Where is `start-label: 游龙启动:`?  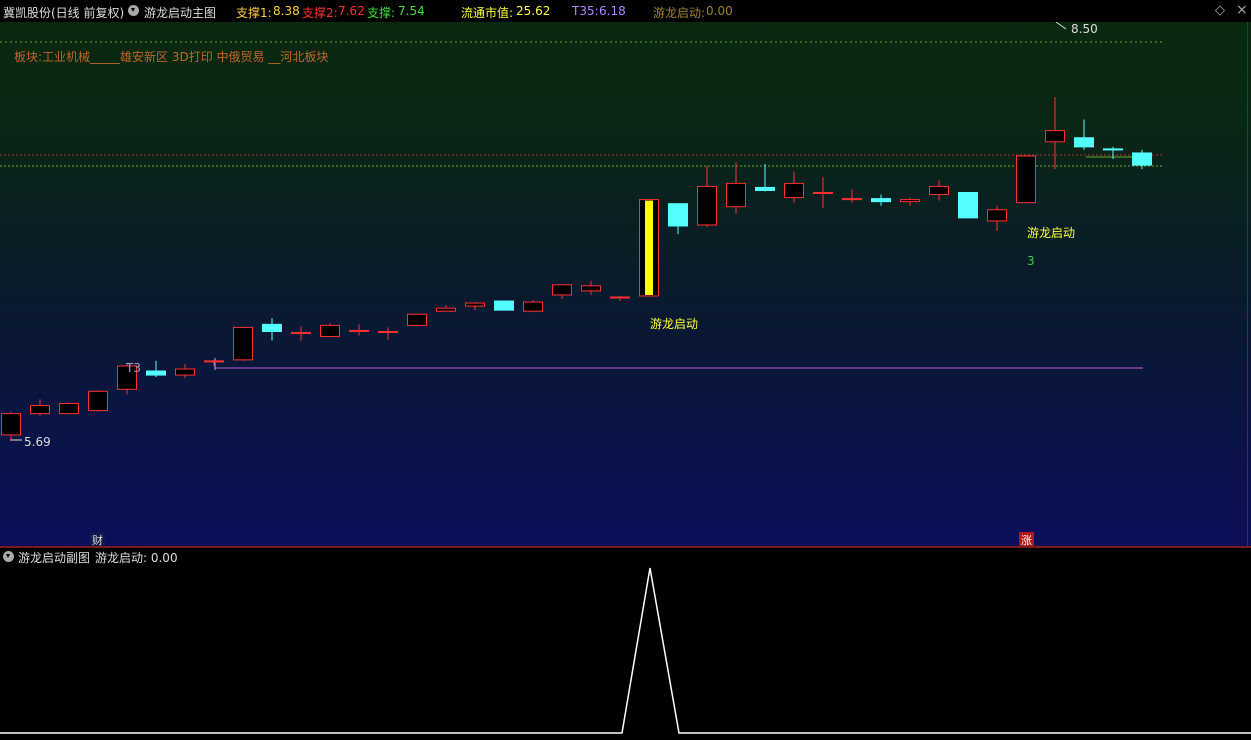
start-label: 游龙启动: is located at coordinates (679, 13).